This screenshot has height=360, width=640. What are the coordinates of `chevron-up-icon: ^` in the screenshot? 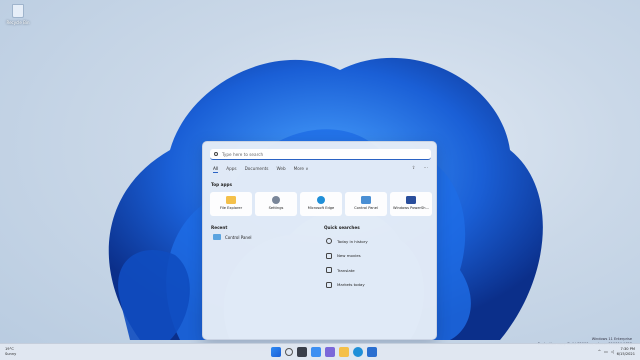 It's located at (599, 351).